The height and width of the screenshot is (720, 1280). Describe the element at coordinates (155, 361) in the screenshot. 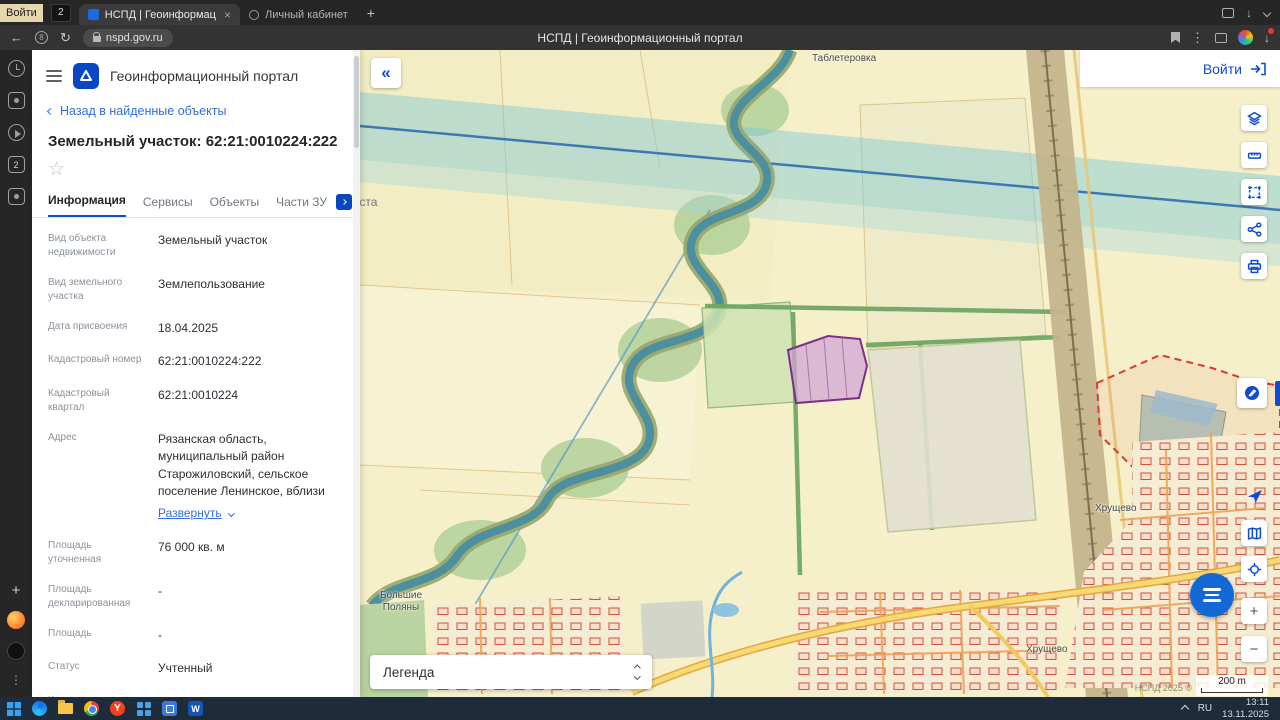

I see `field-row: Кадастровый номер 62:21:0010224:222` at that location.